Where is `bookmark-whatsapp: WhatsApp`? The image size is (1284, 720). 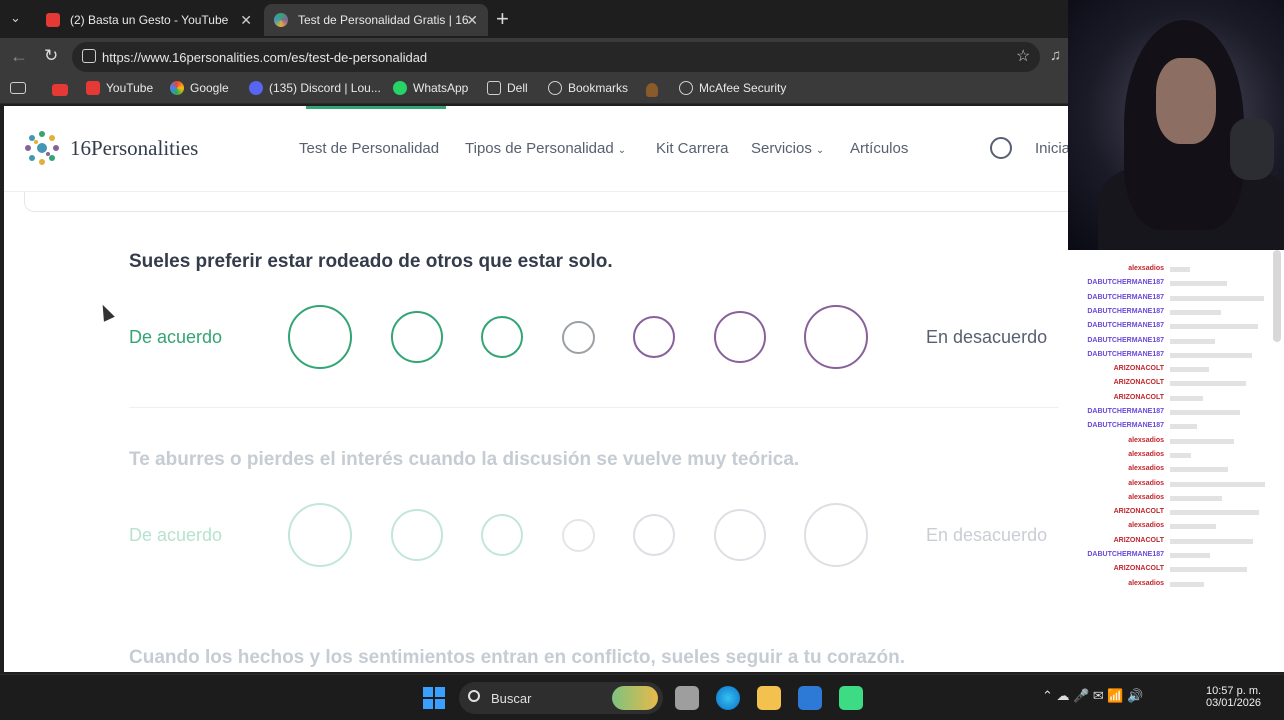
bookmark-whatsapp: WhatsApp is located at coordinates (430, 88).